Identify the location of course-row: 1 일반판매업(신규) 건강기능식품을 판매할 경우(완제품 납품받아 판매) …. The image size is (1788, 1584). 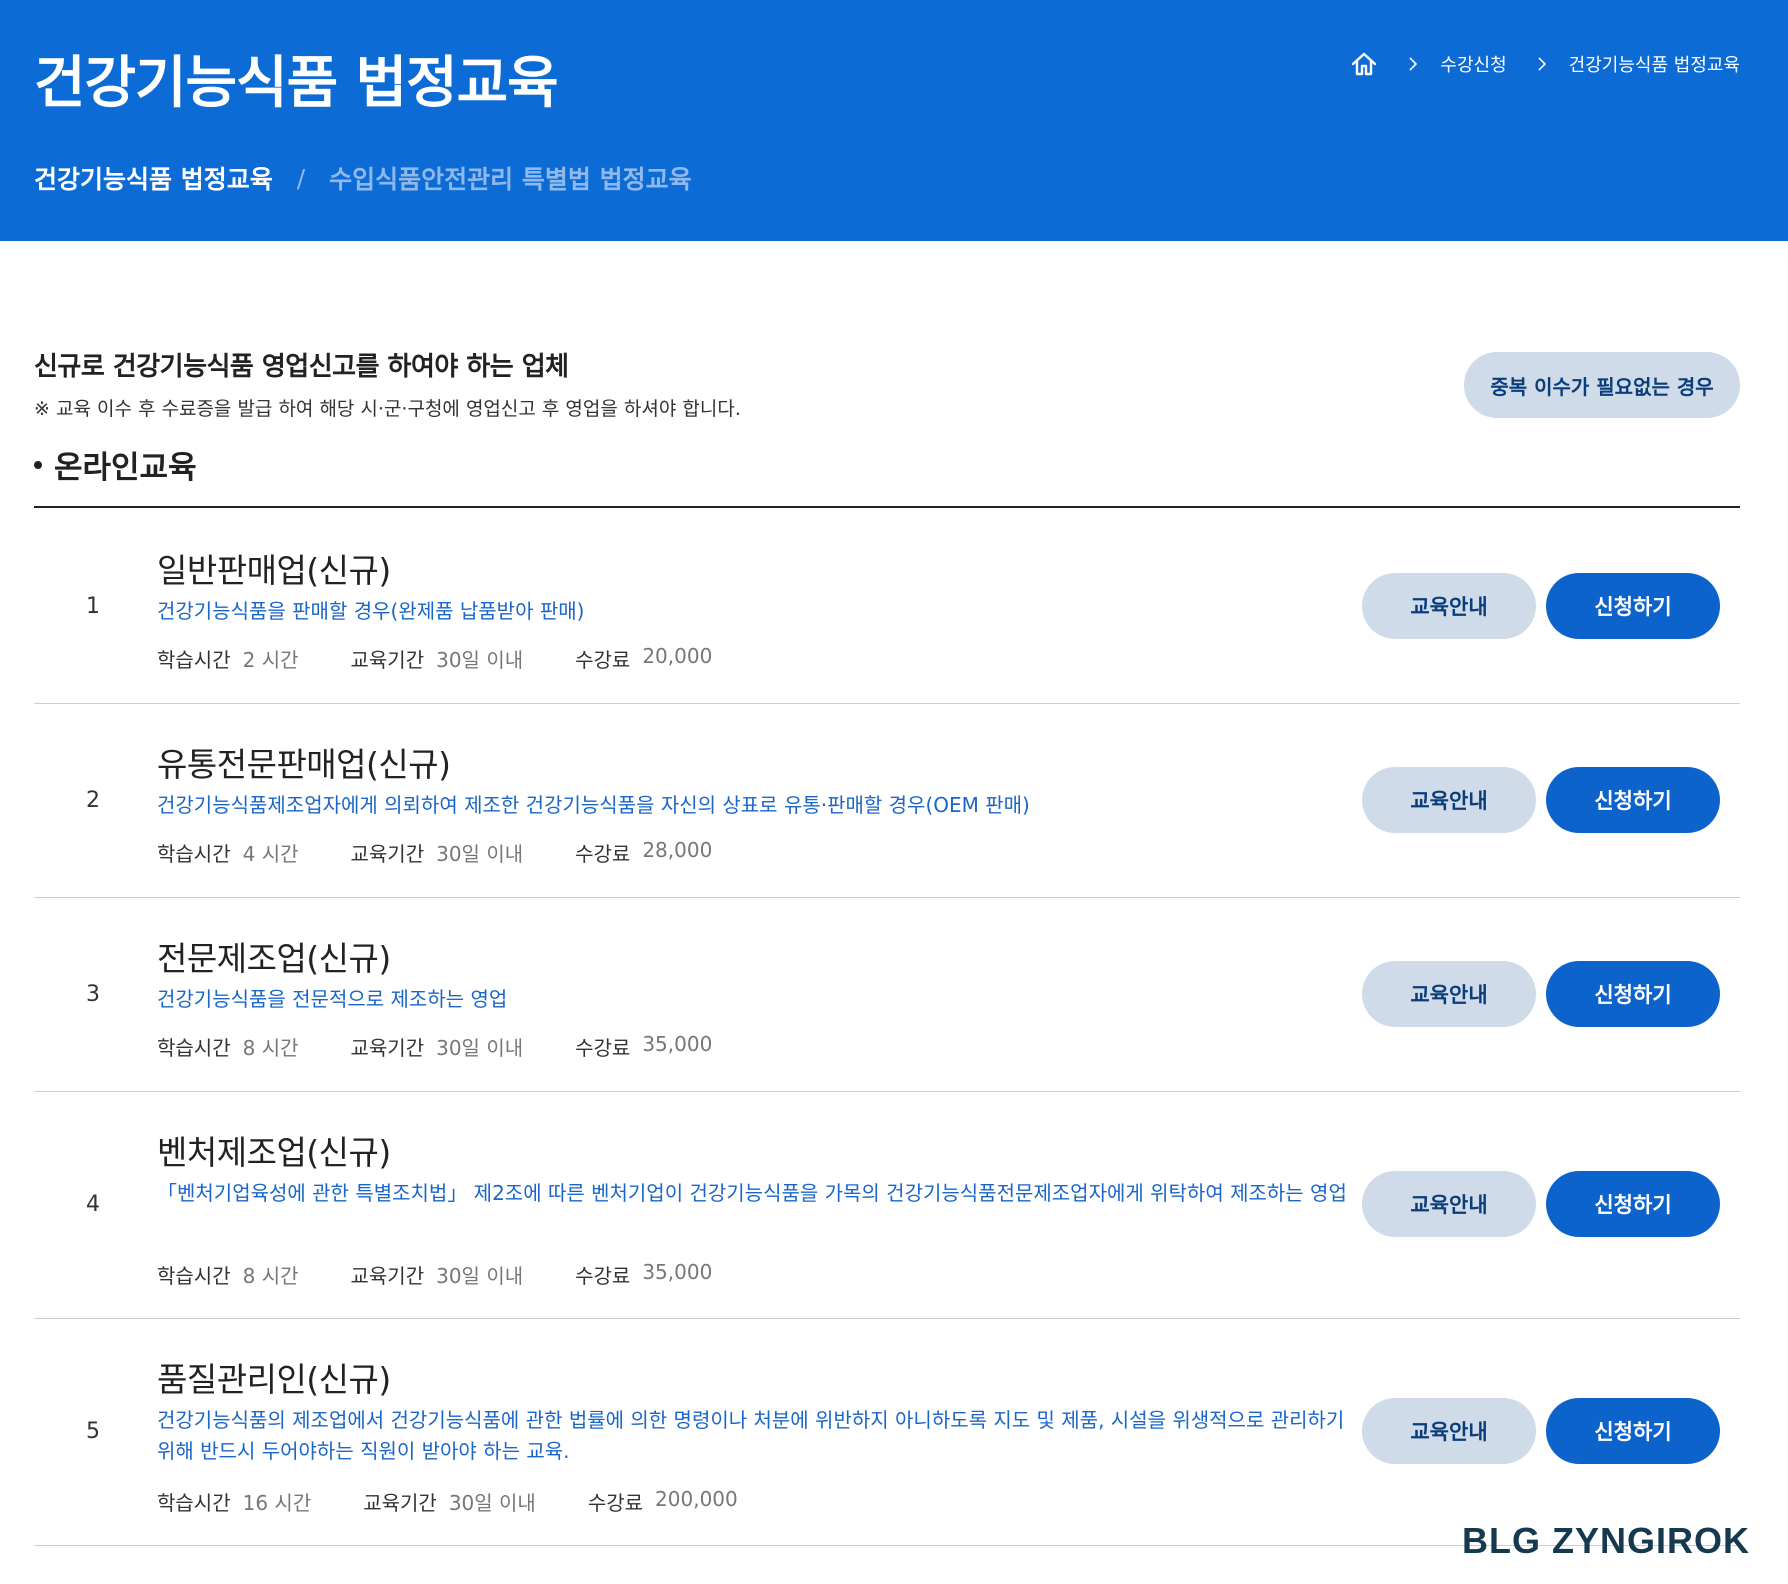
(887, 606).